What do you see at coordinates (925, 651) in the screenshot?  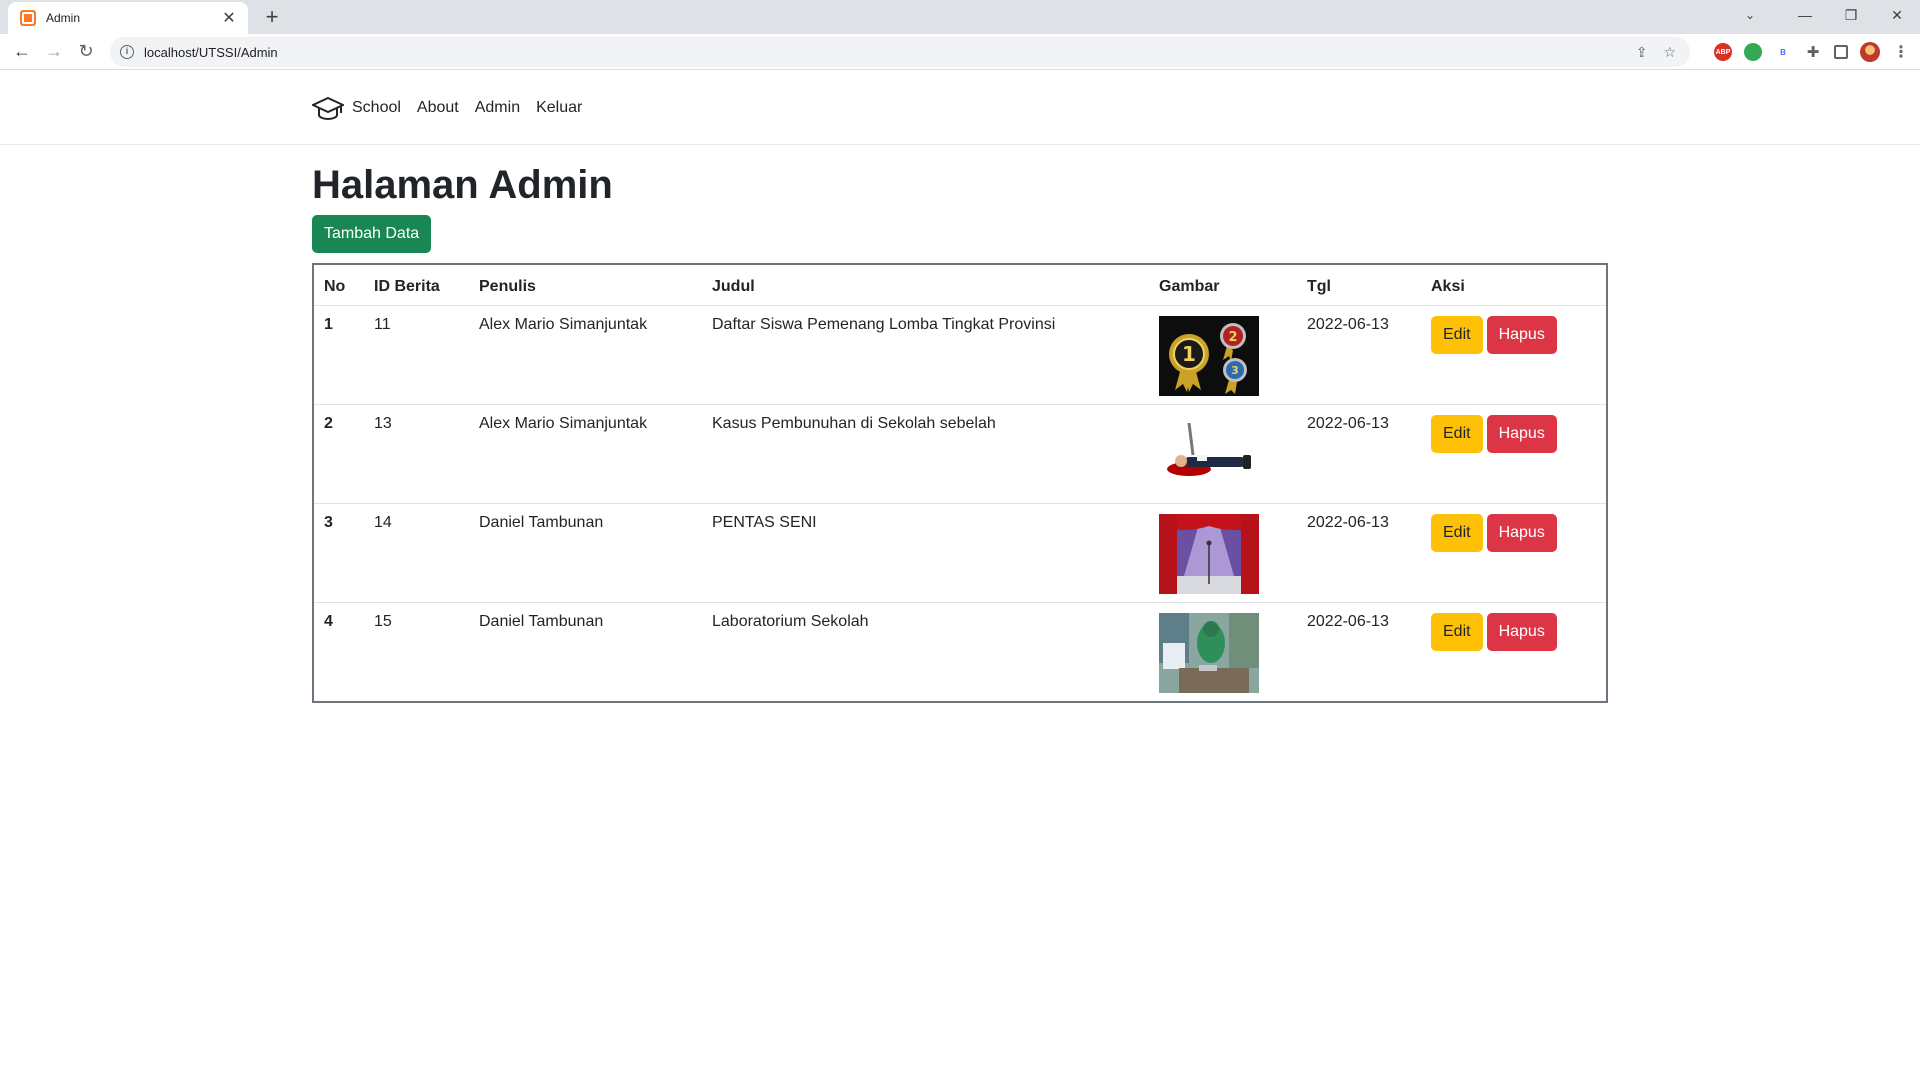 I see `cell-judul: Laboratorium Sekolah` at bounding box center [925, 651].